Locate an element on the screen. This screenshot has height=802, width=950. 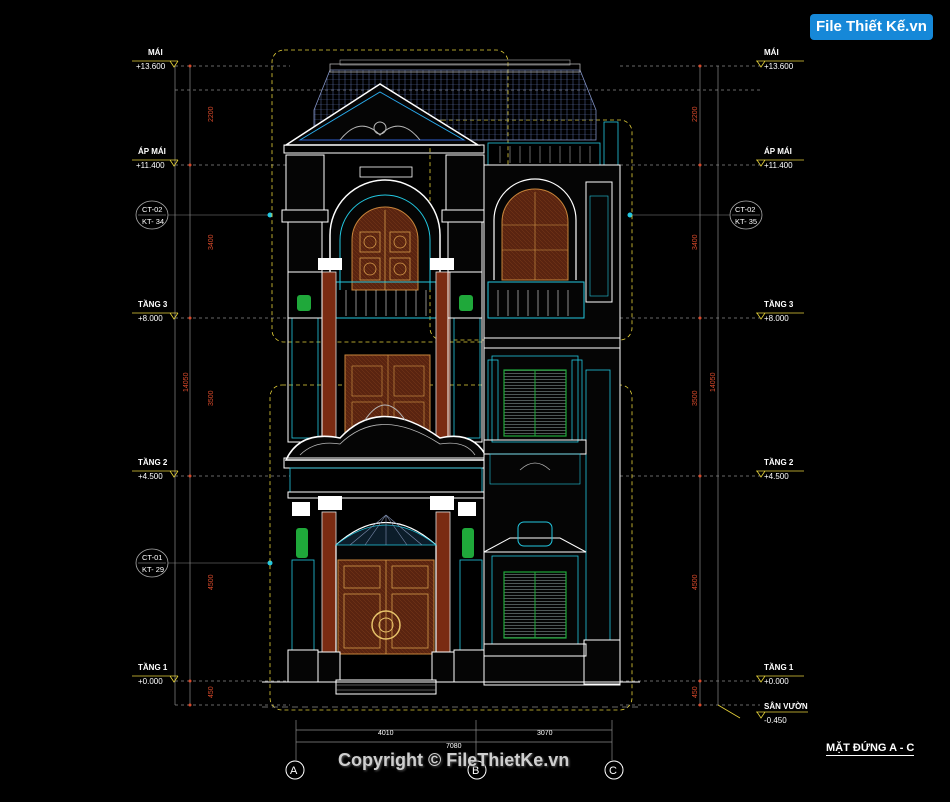
level-left-val-3: +4.500 is located at coordinates (150, 476).